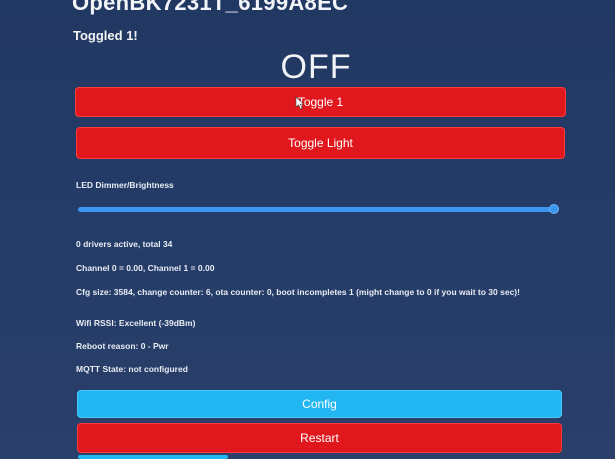  I want to click on toggle-light-button: Toggle Light, so click(320, 143).